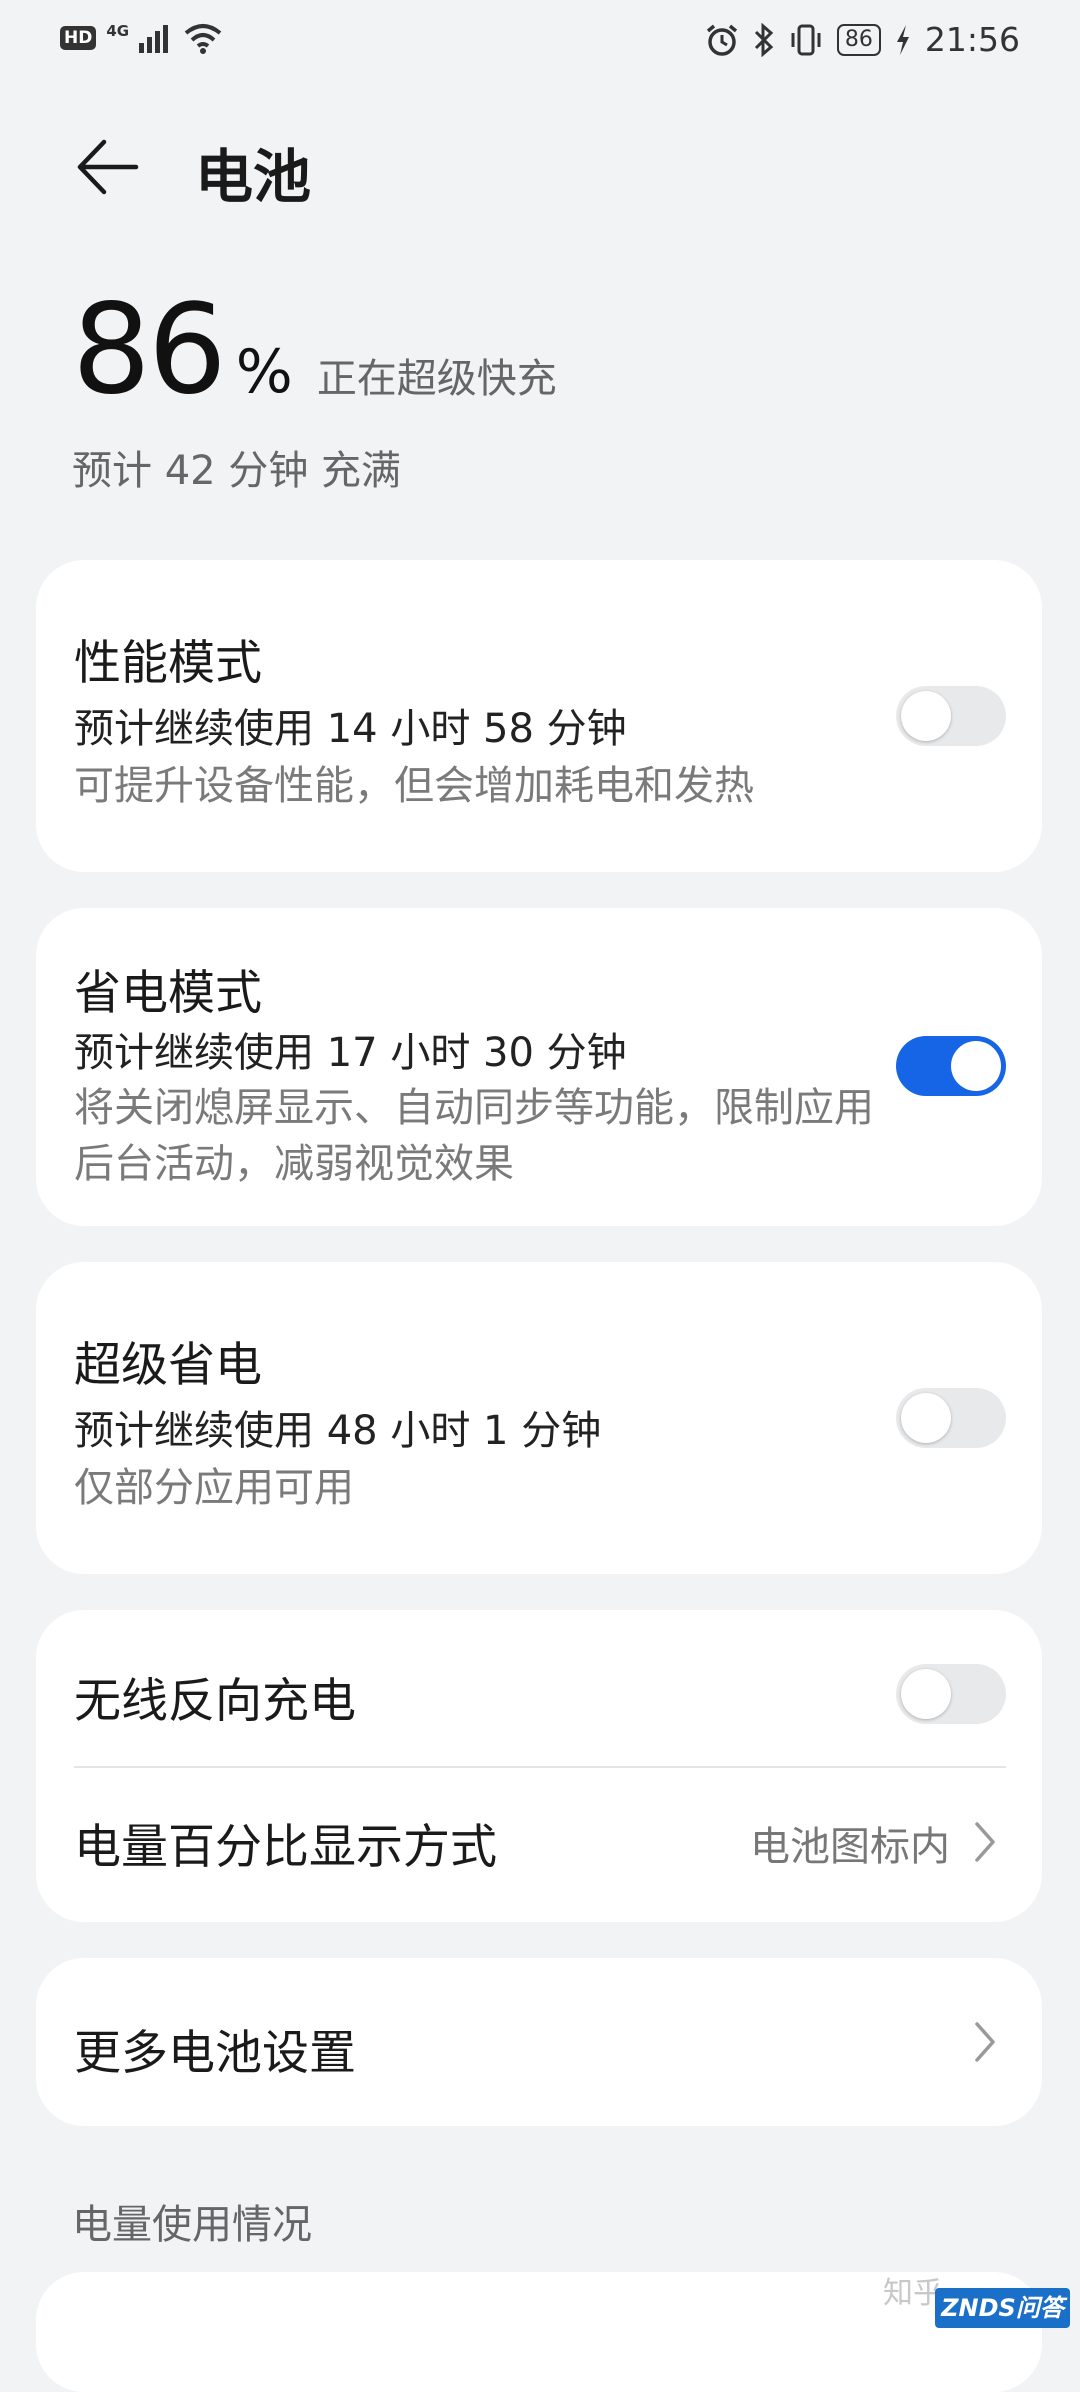 This screenshot has height=2392, width=1080. What do you see at coordinates (540, 170) in the screenshot?
I see `app-bar: 电池` at bounding box center [540, 170].